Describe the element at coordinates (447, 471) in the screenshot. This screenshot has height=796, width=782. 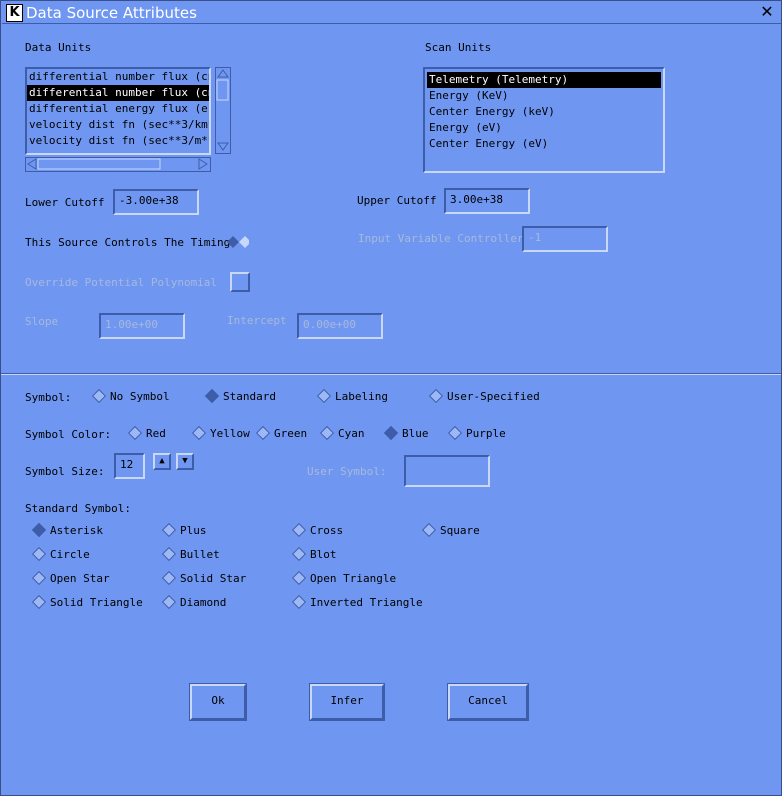
I see `user-symbol-field` at that location.